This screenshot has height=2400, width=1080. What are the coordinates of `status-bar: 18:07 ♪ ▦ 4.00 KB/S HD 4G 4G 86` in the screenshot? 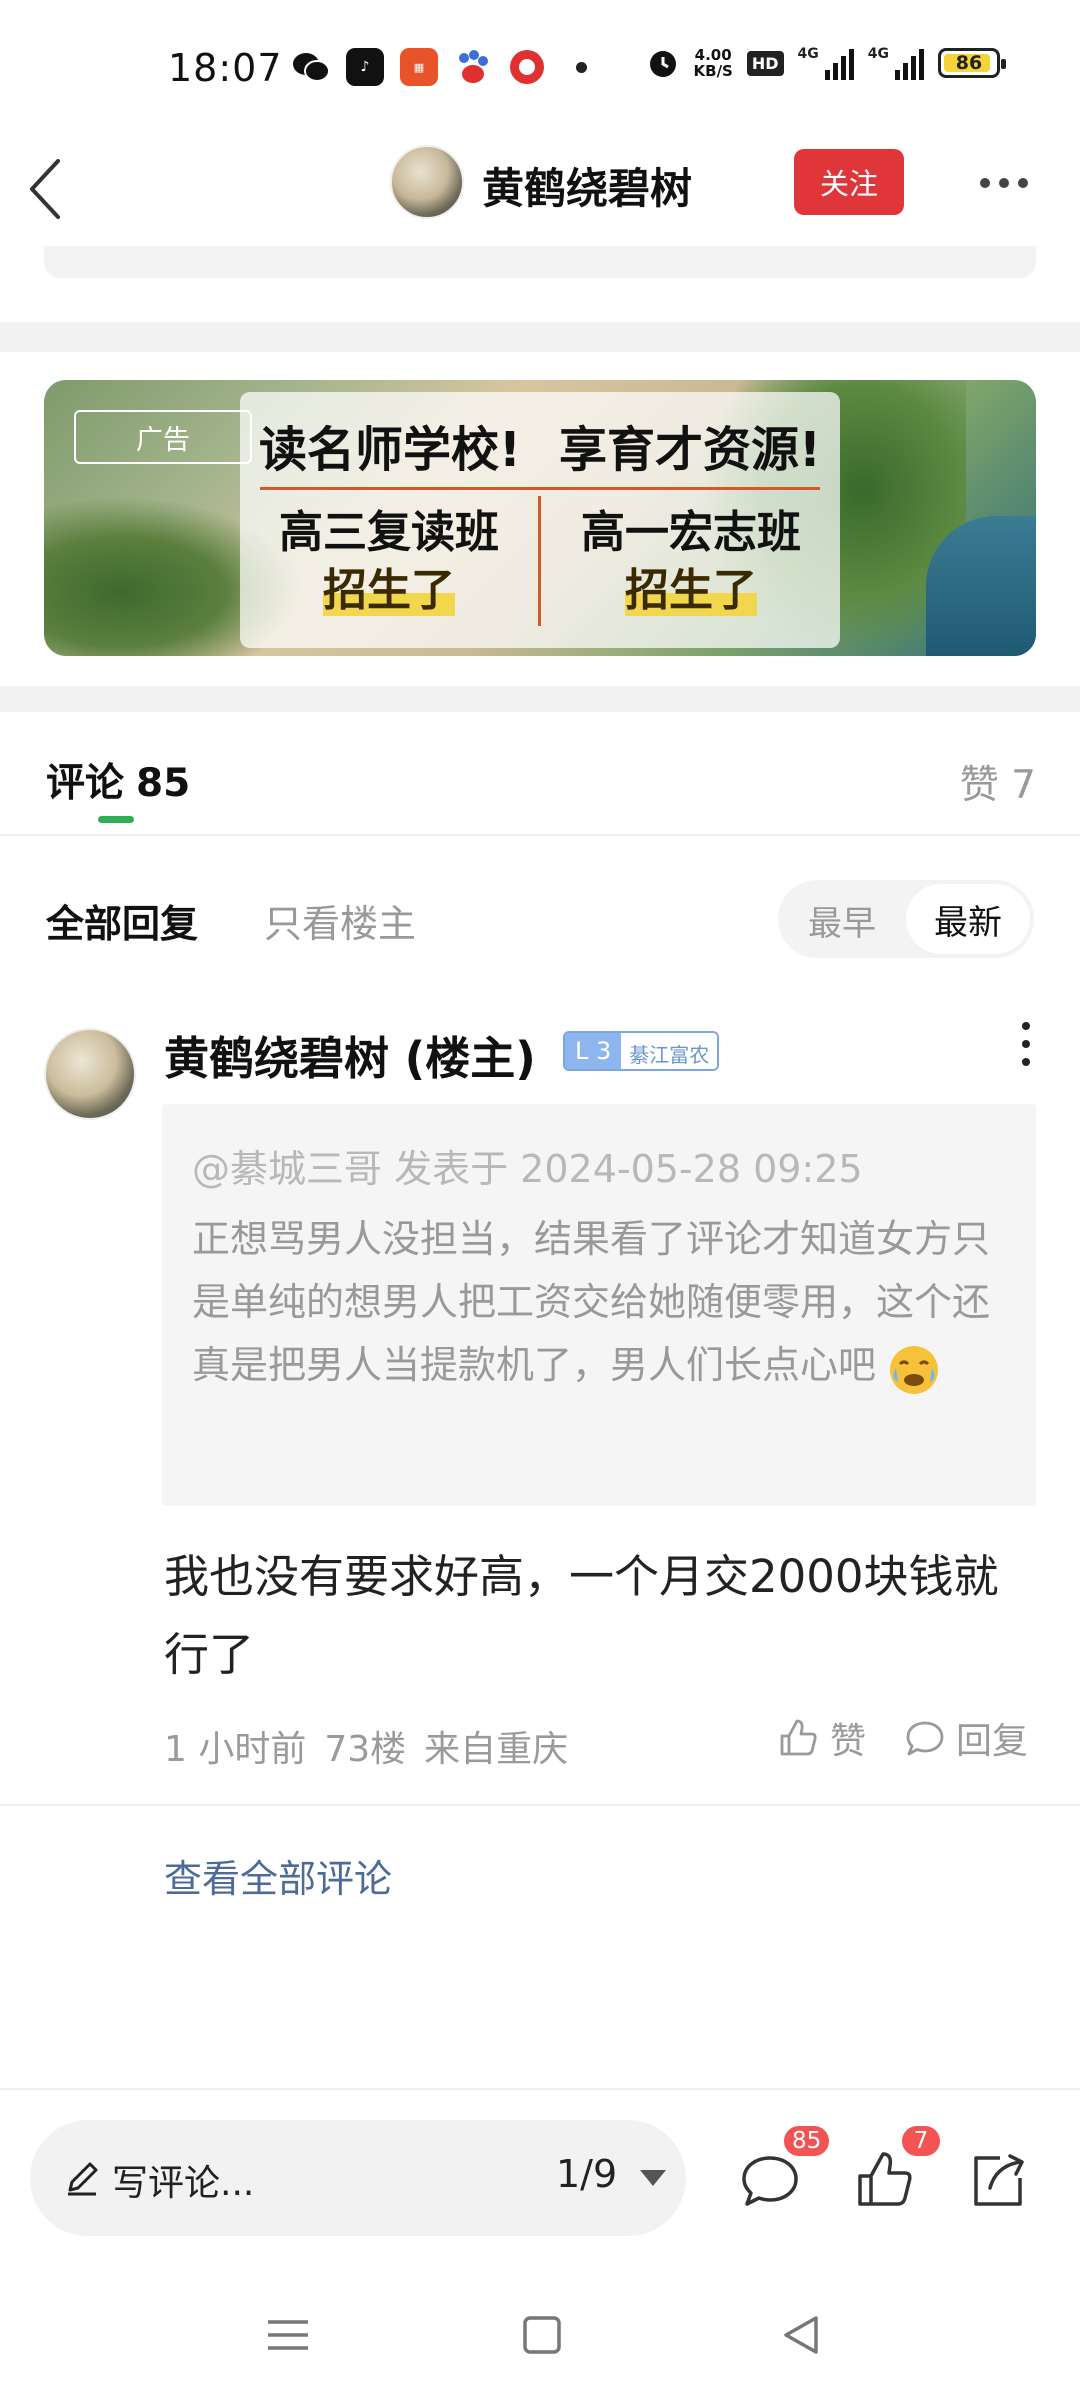 It's located at (540, 67).